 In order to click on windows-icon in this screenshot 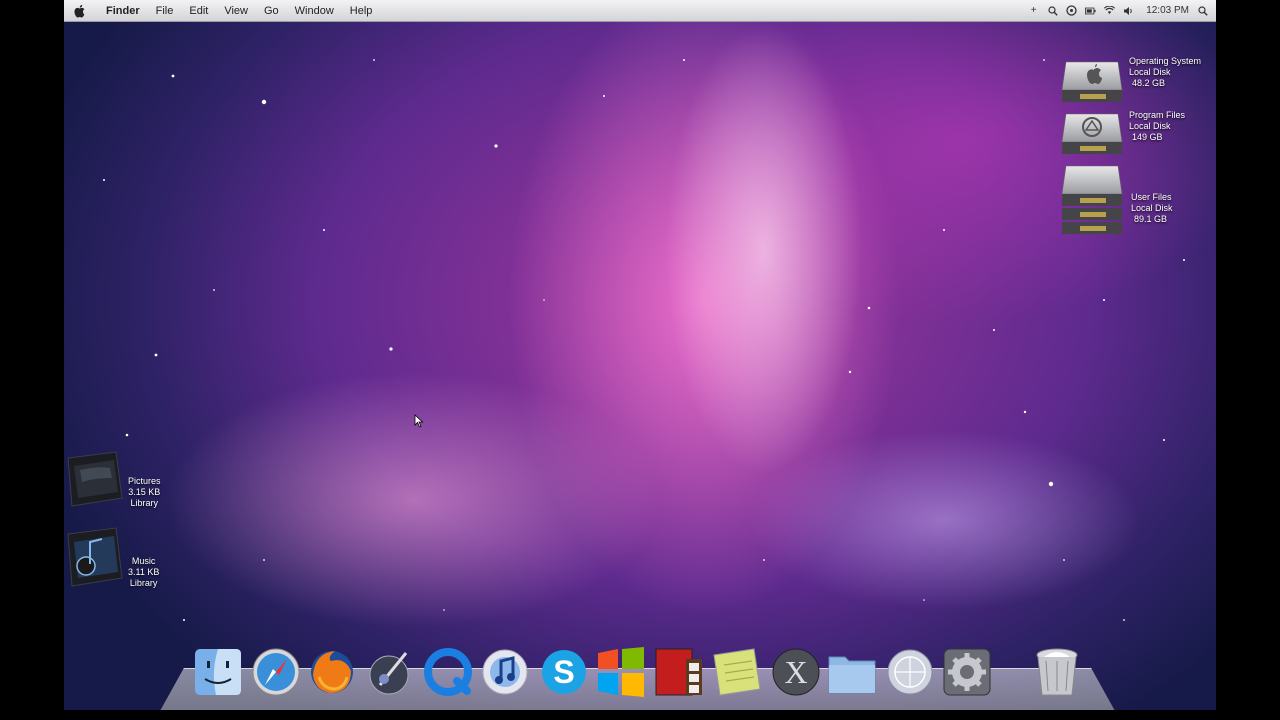, I will do `click(621, 672)`.